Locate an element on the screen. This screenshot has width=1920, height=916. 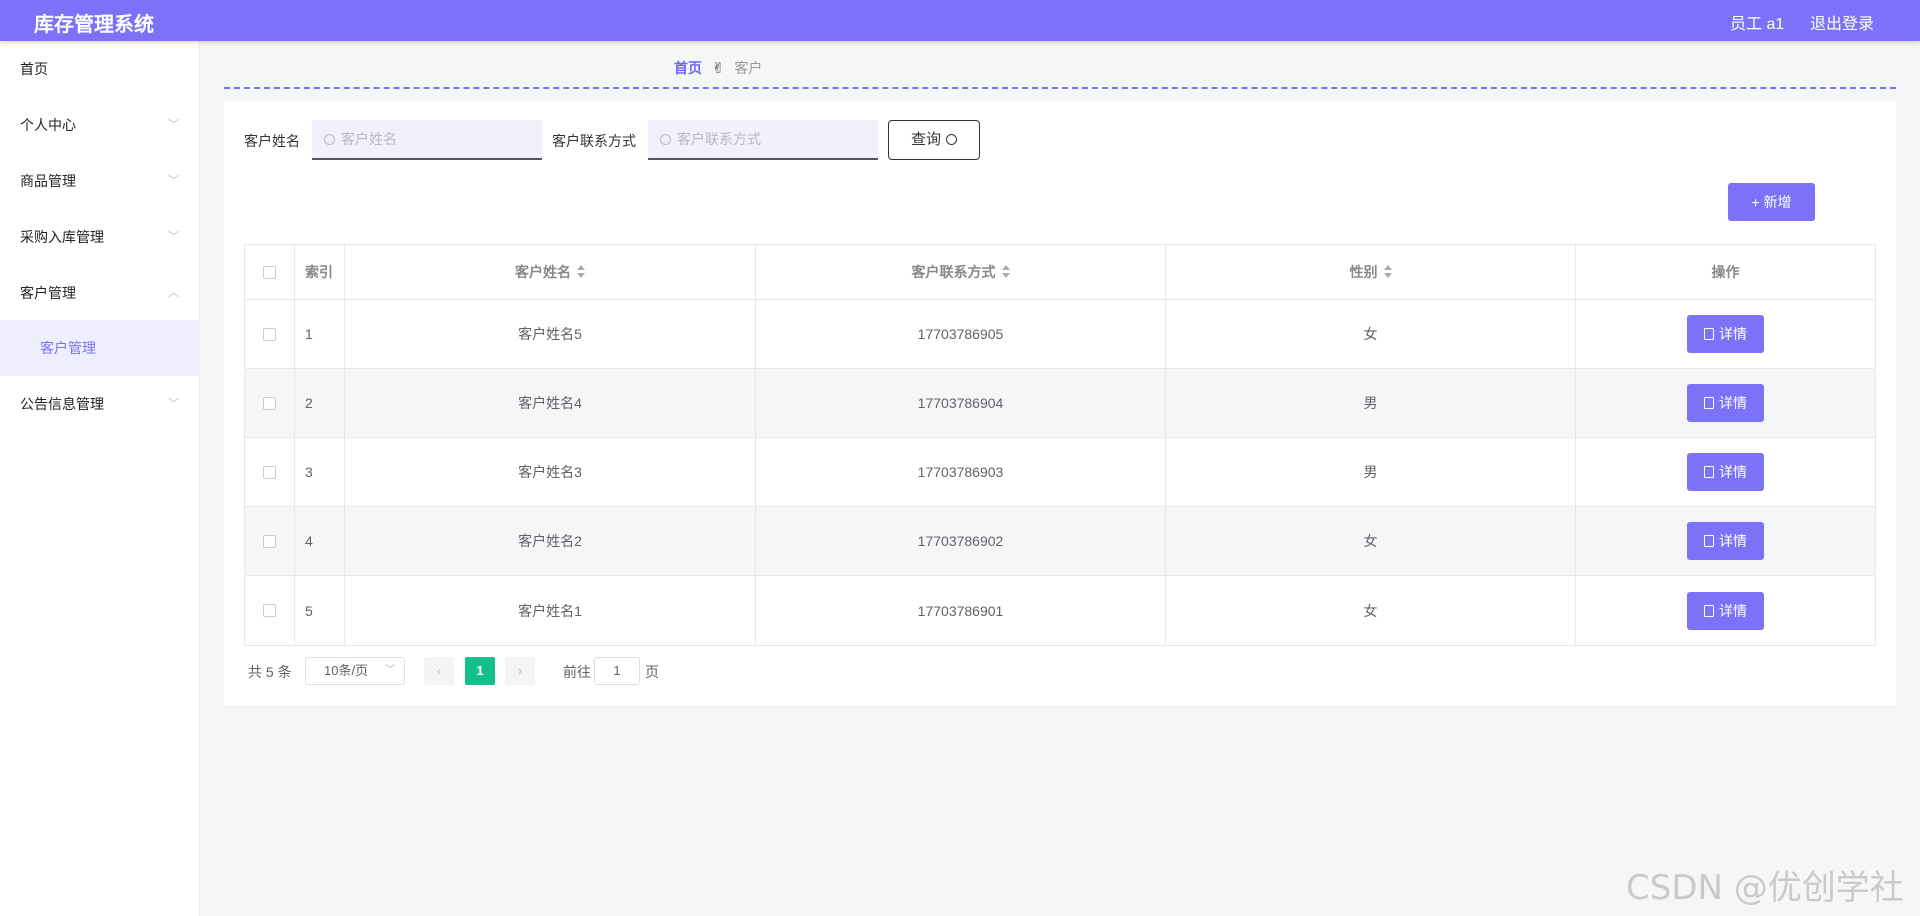
breadcrumb-home-link: 首页 is located at coordinates (688, 68).